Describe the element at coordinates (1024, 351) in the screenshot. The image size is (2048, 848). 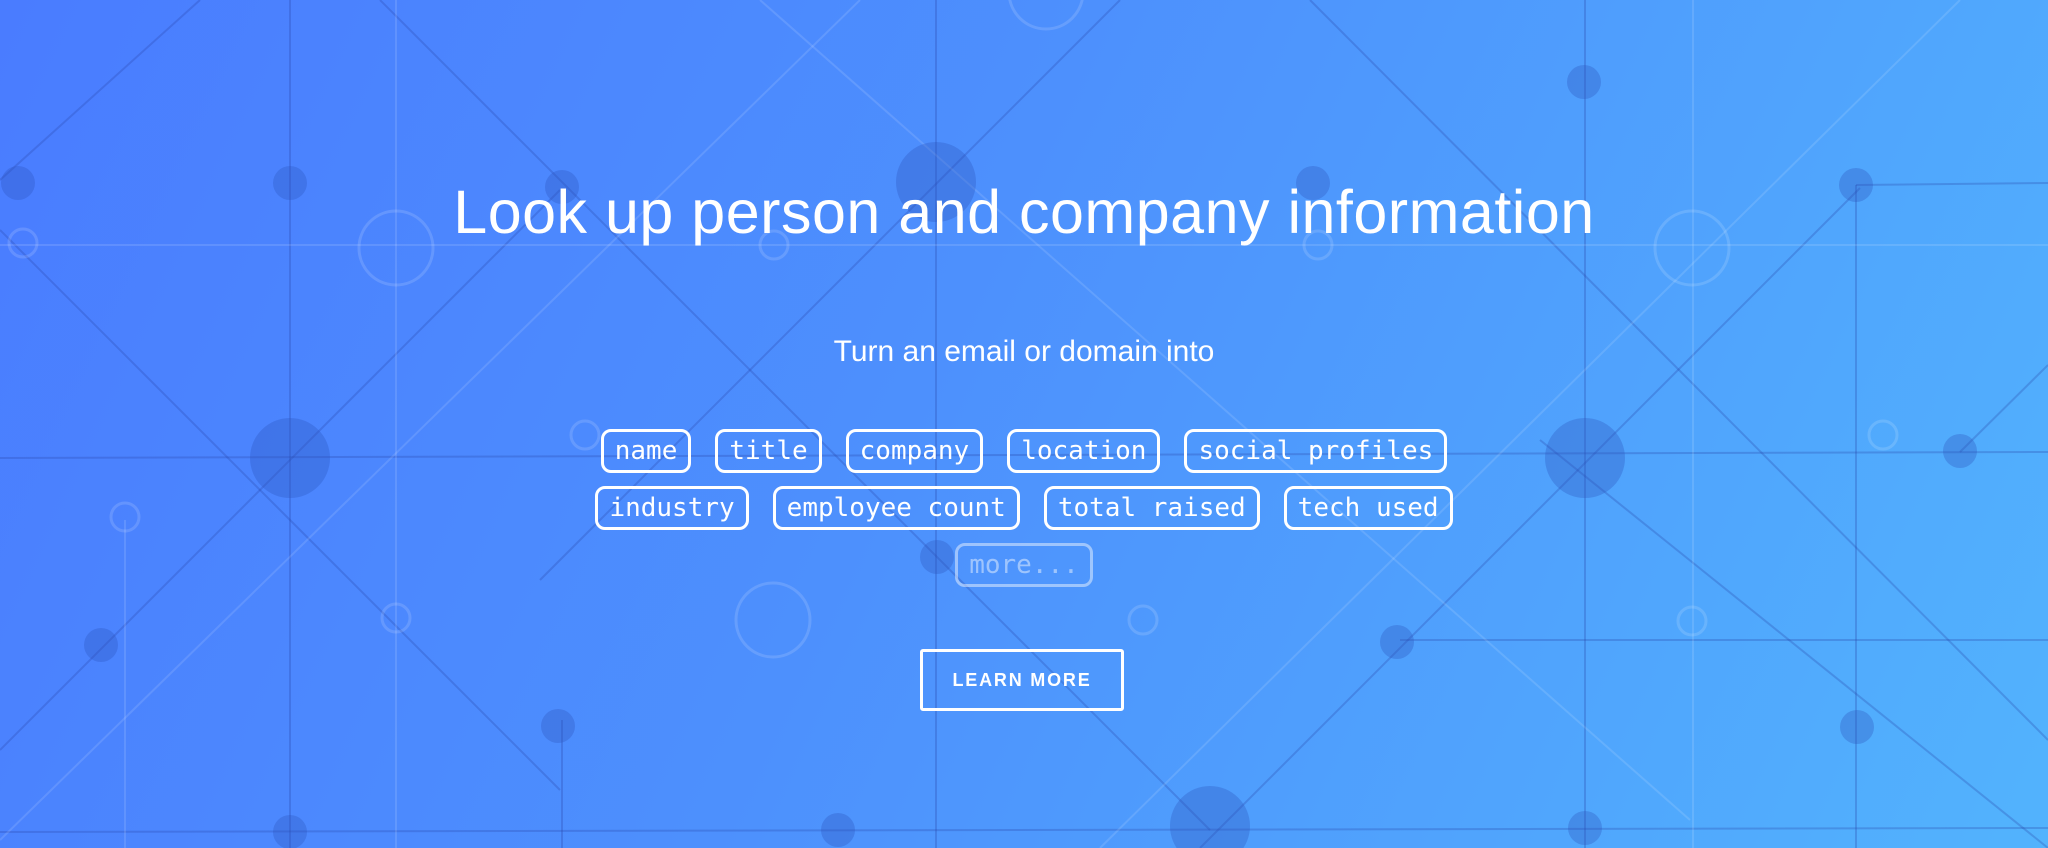
I see `subtitle: Turn an email or domain into` at that location.